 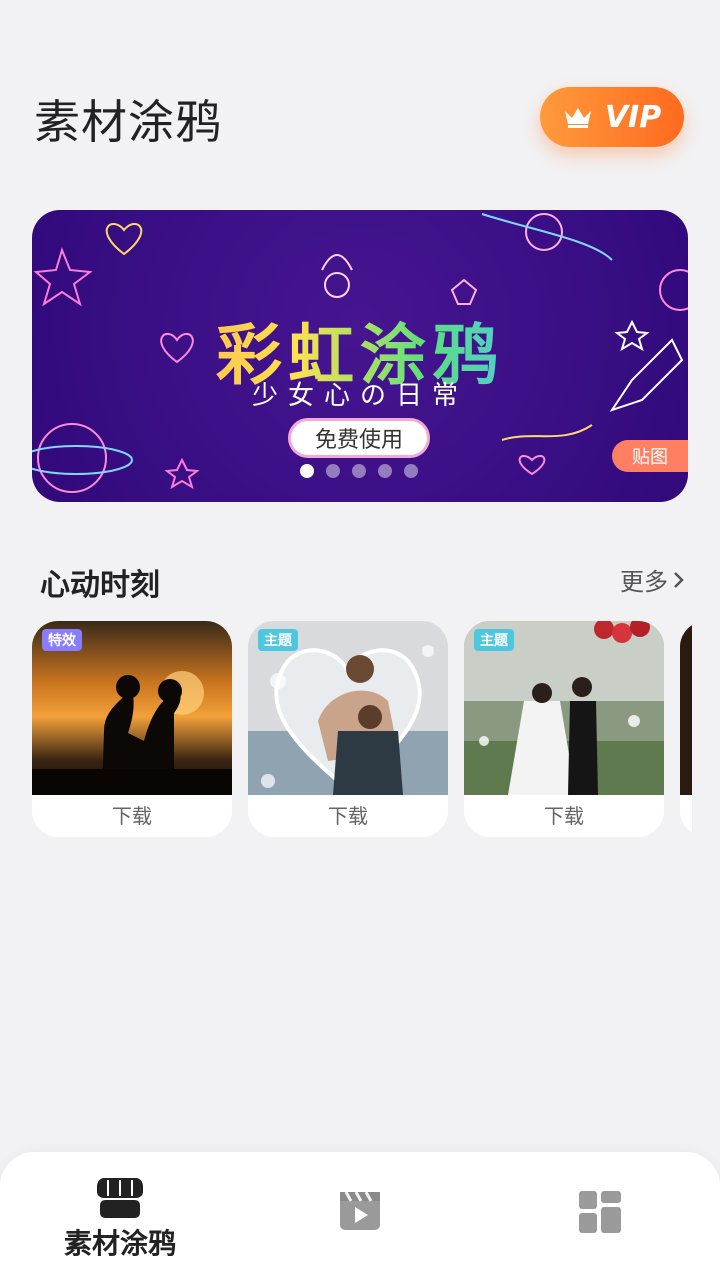 What do you see at coordinates (633, 117) in the screenshot?
I see `vip-label: VIP` at bounding box center [633, 117].